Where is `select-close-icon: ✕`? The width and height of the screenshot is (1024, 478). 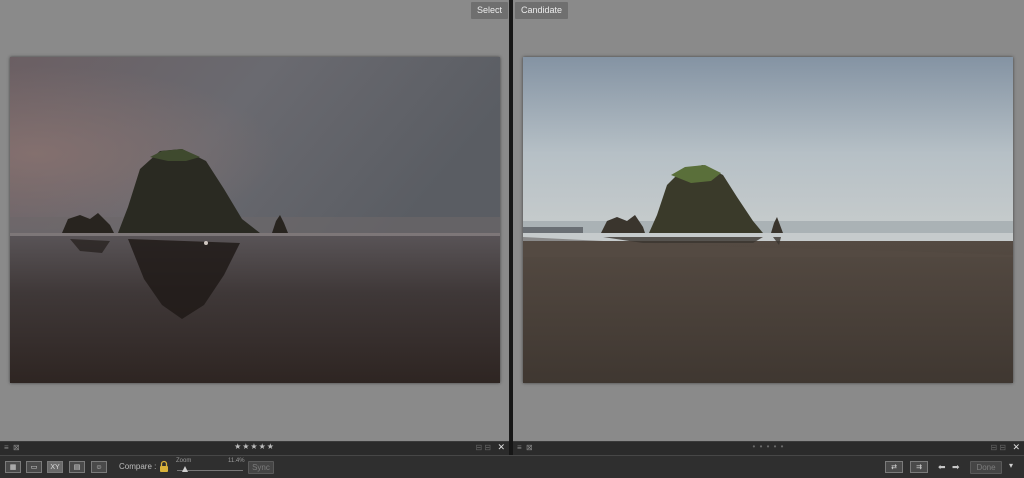
select-close-icon: ✕ is located at coordinates (501, 447).